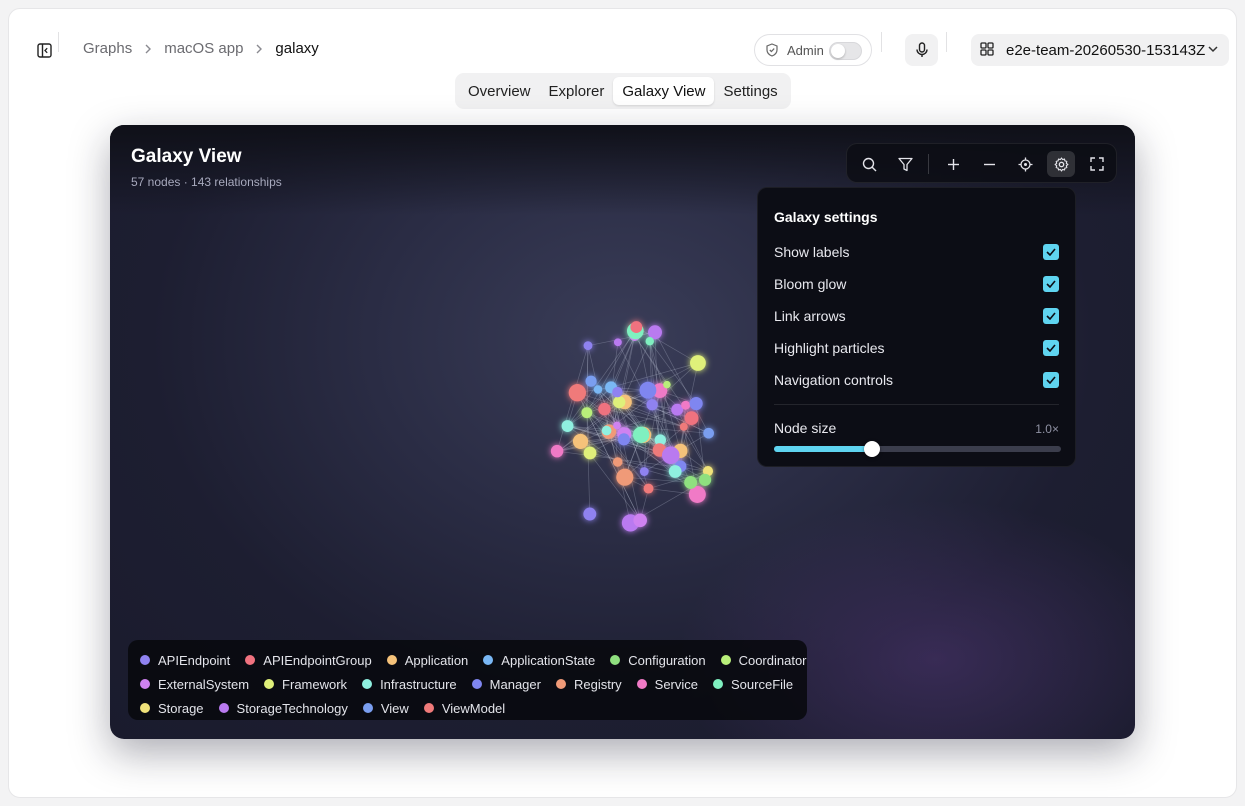 This screenshot has width=1245, height=806. Describe the element at coordinates (297, 48) in the screenshot. I see `breadcrumb-current: galaxy` at that location.